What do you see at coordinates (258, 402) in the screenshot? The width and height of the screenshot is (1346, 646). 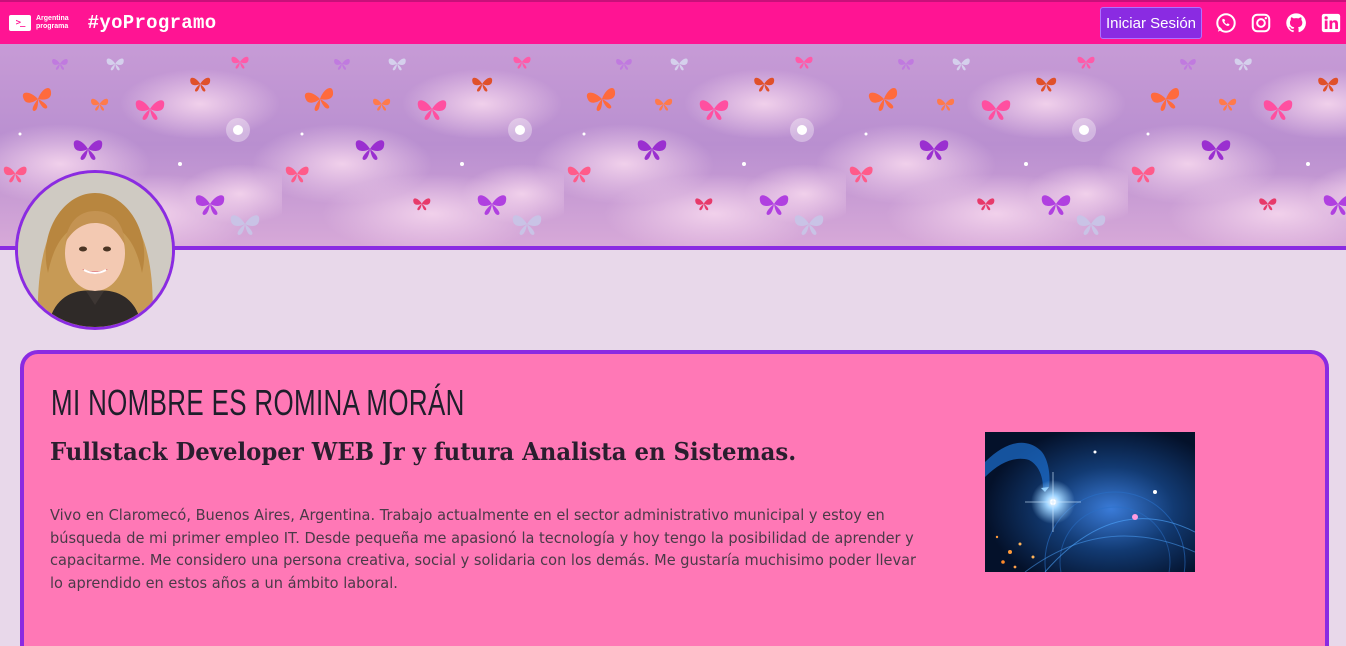 I see `profile-name: Mi nombre es Romina Morán` at bounding box center [258, 402].